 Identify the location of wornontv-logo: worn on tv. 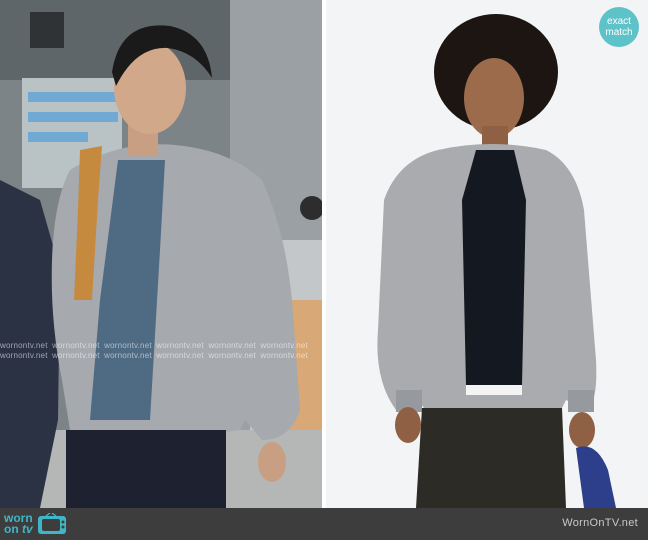
(37, 524).